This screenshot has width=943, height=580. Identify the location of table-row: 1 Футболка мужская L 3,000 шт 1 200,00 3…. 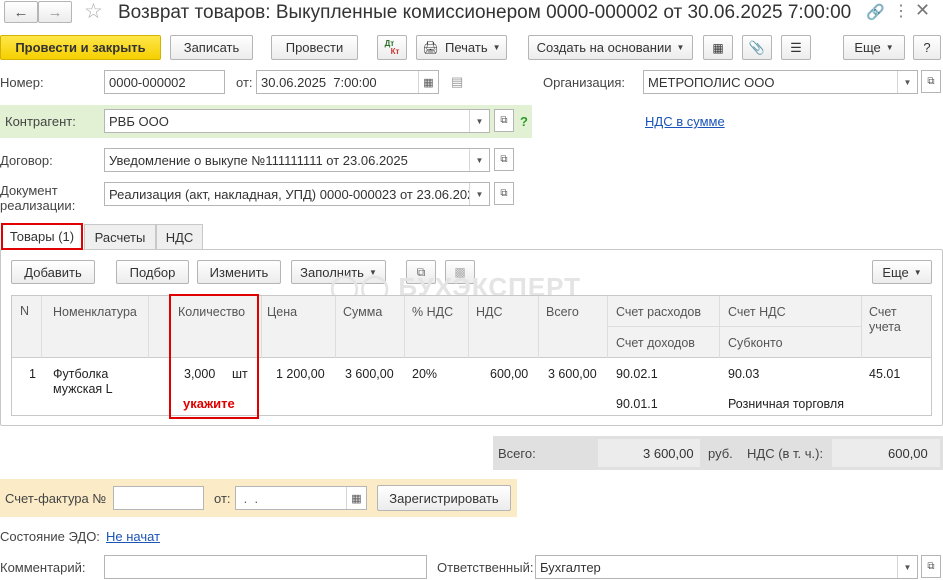
(471, 387).